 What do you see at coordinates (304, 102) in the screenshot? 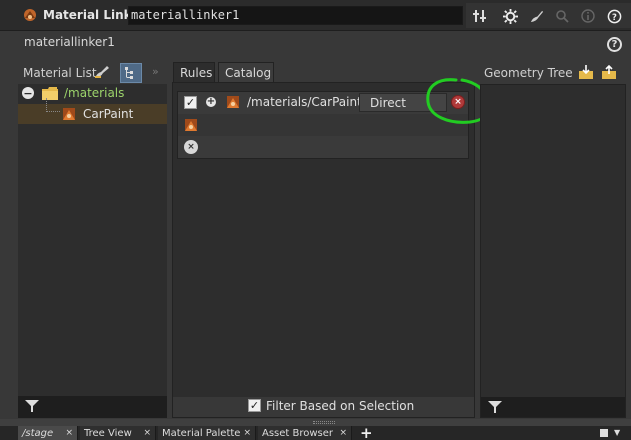
I see `rule-material-path: /materials/CarPaint` at bounding box center [304, 102].